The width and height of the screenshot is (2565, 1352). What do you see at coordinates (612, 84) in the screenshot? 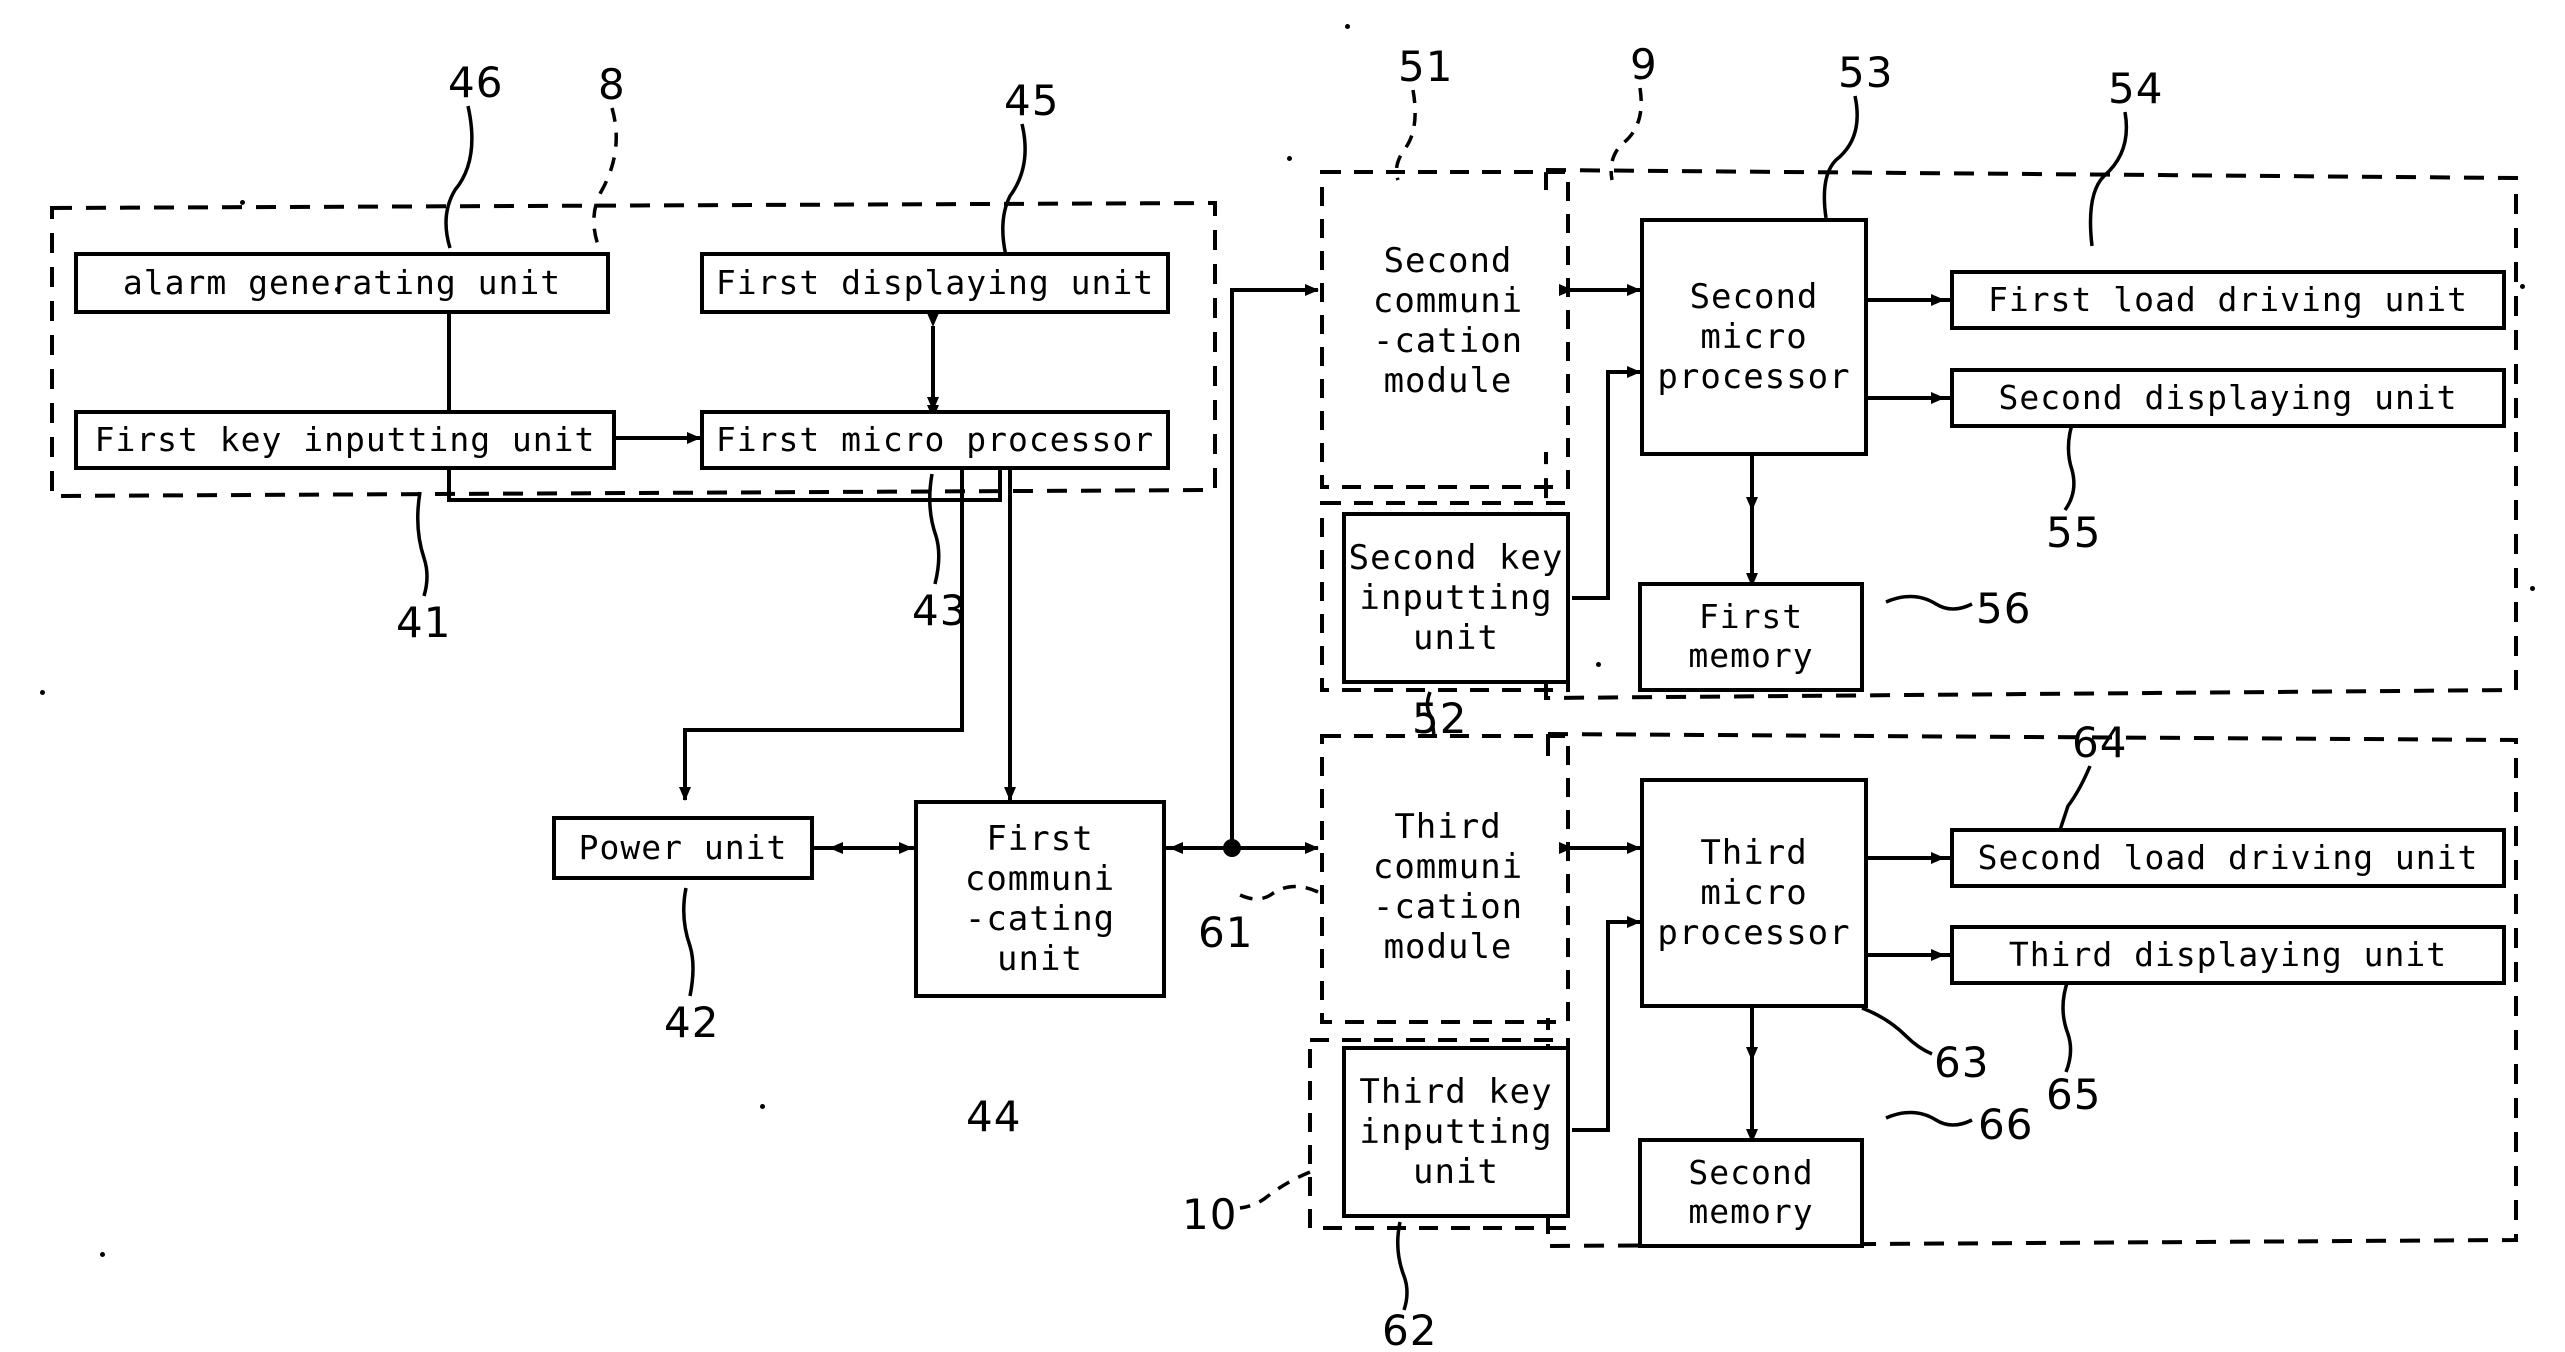
I see `ref-numeral-8: 8` at bounding box center [612, 84].